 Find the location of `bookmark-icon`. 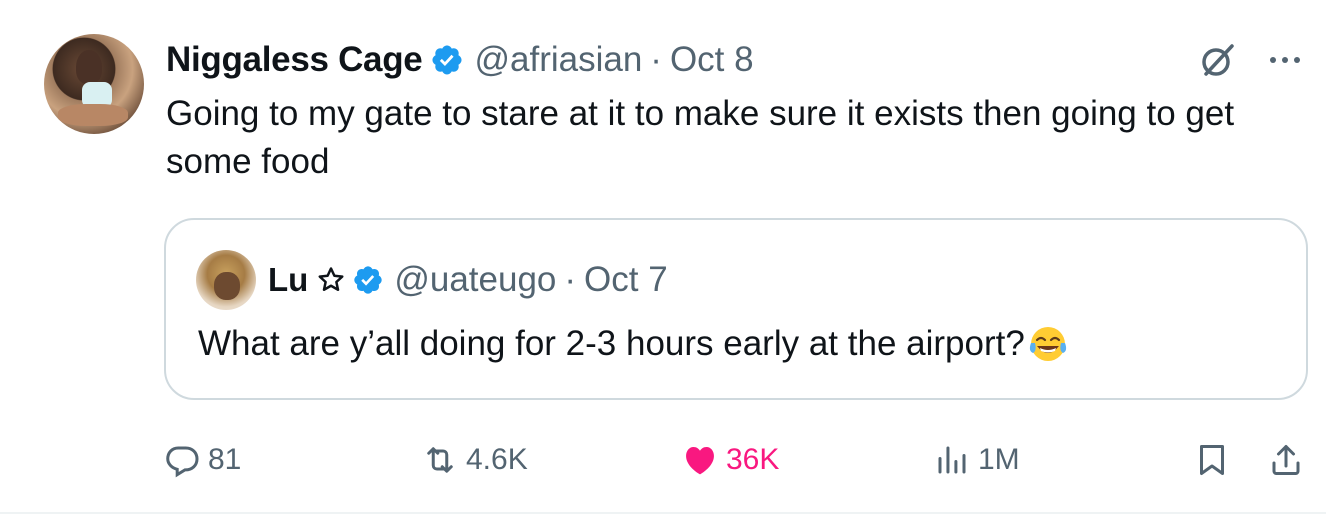

bookmark-icon is located at coordinates (1212, 460).